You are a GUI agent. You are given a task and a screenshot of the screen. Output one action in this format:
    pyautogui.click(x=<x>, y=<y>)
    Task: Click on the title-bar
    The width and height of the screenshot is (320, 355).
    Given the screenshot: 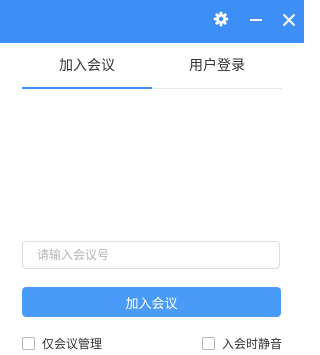 What is the action you would take?
    pyautogui.click(x=152, y=21)
    